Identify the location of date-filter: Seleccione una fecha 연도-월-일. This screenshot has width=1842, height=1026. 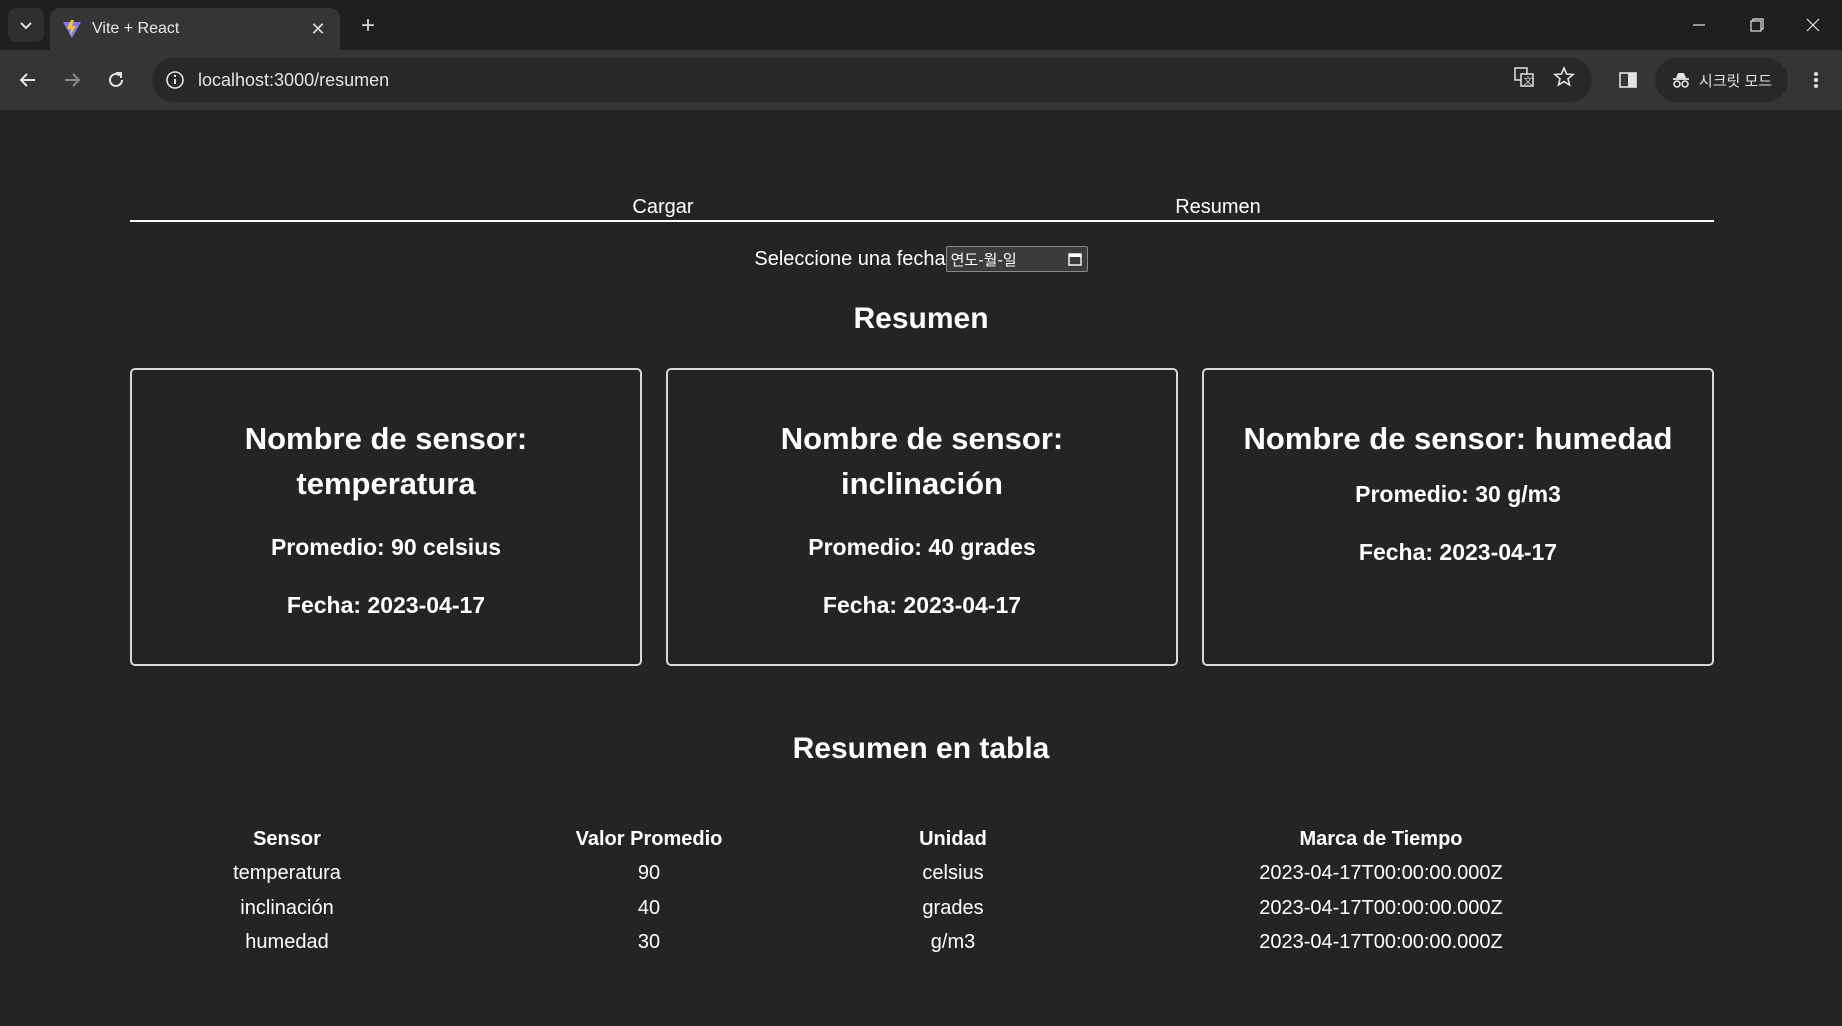
(921, 259).